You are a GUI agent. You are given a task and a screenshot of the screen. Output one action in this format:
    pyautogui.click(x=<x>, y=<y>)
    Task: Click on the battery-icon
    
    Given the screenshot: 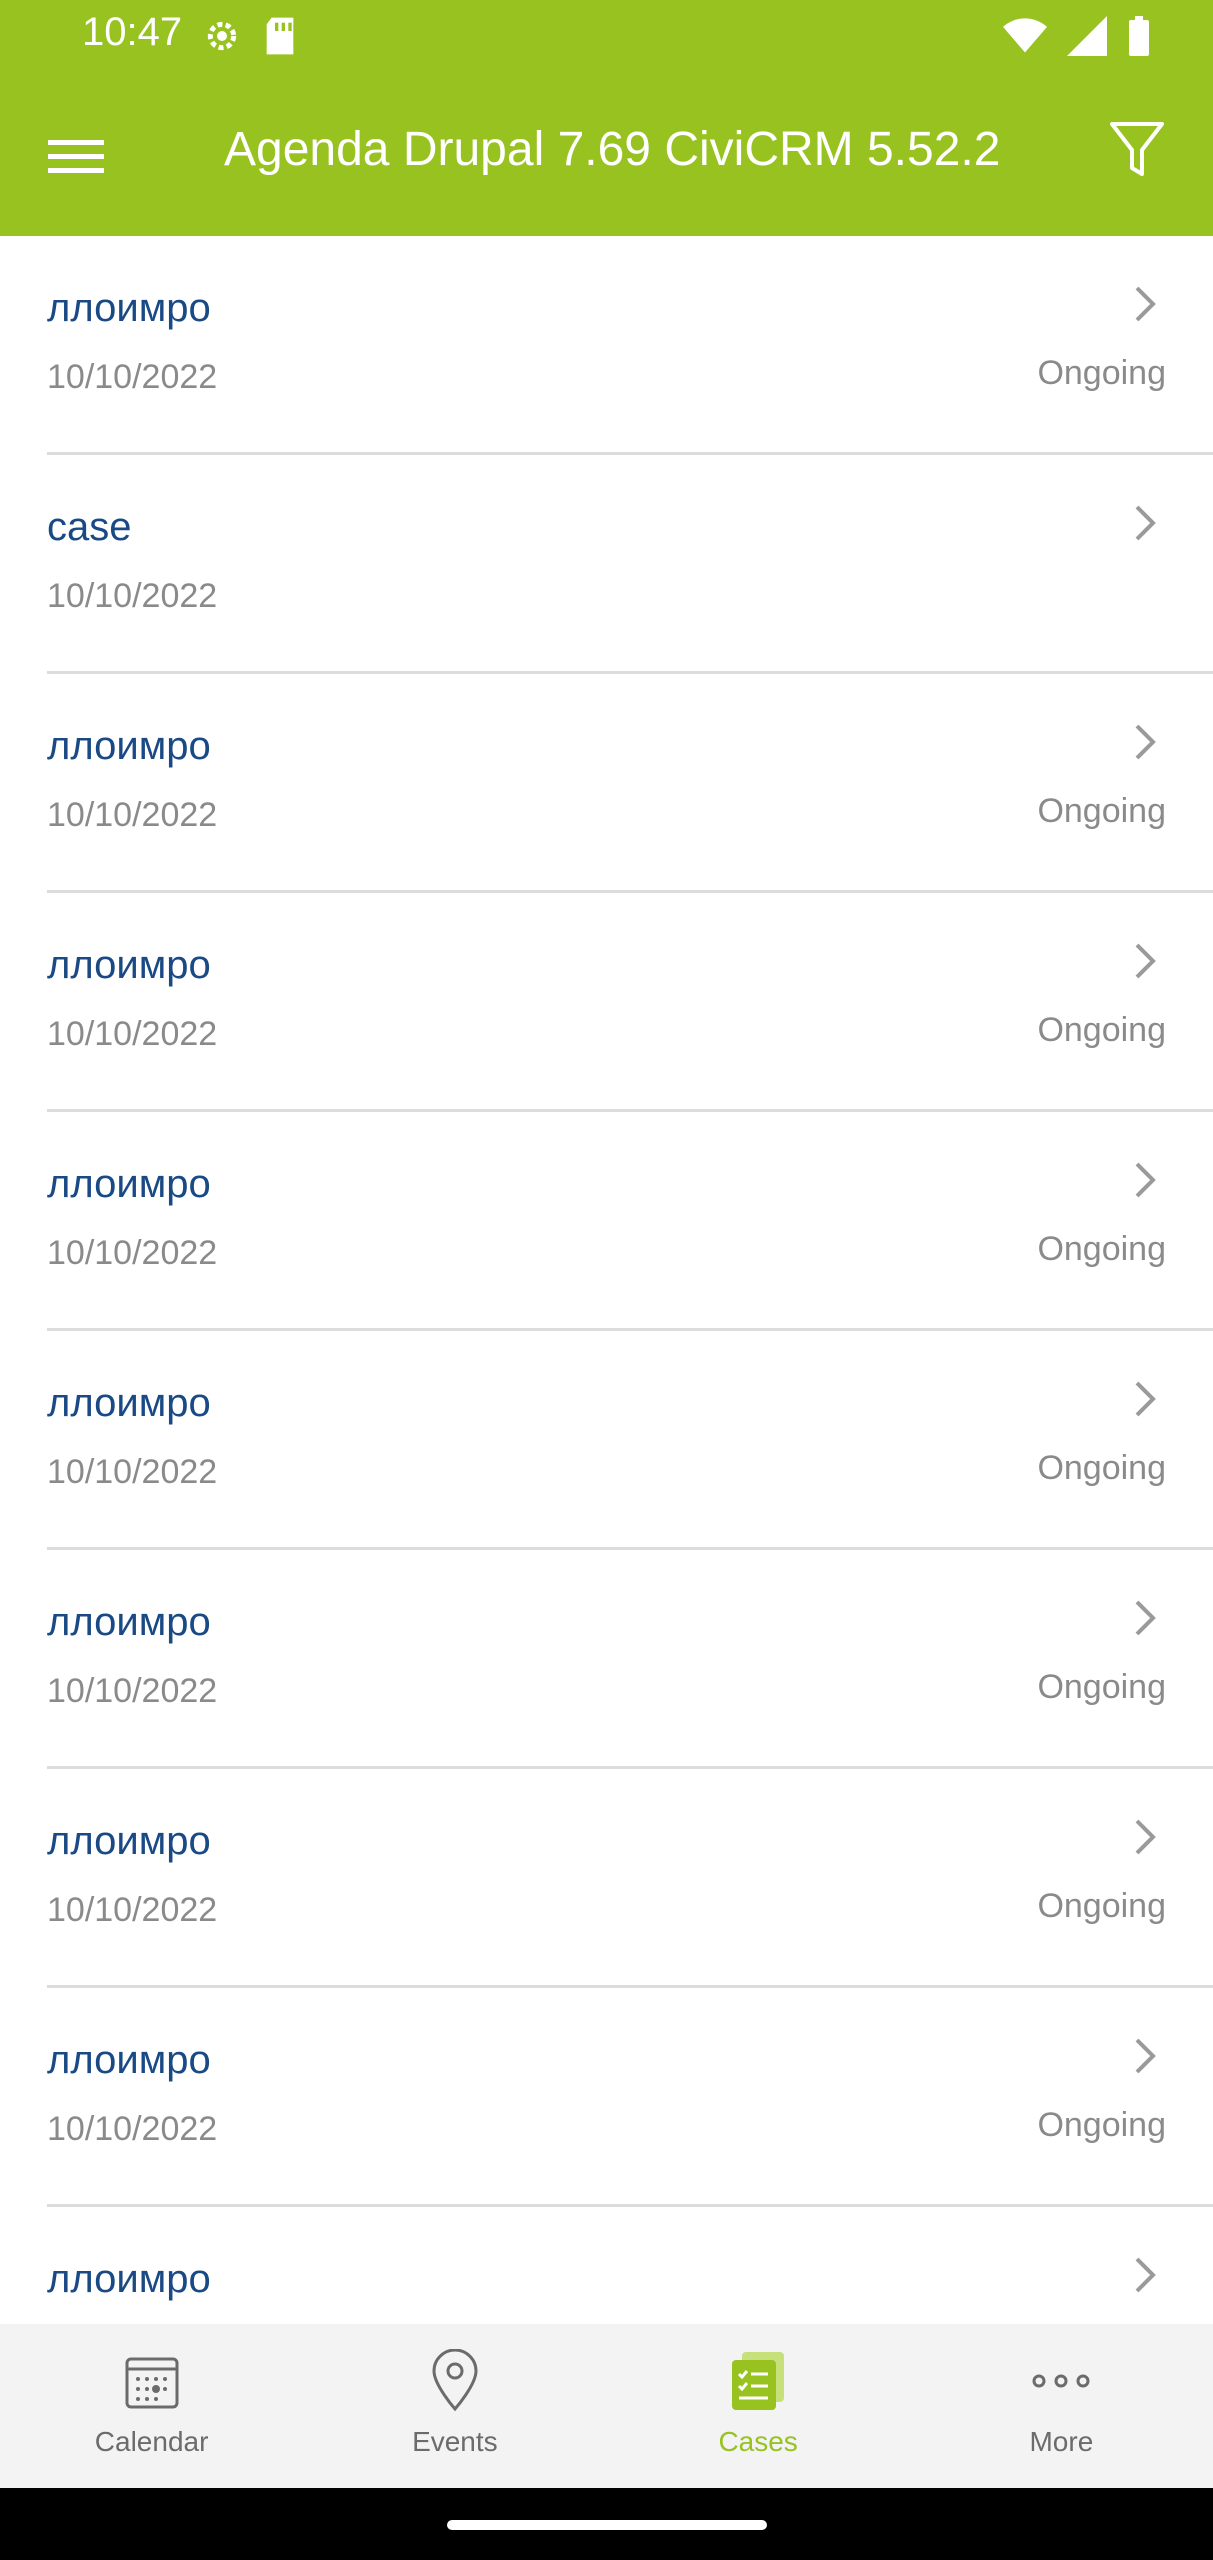 What is the action you would take?
    pyautogui.click(x=1139, y=38)
    